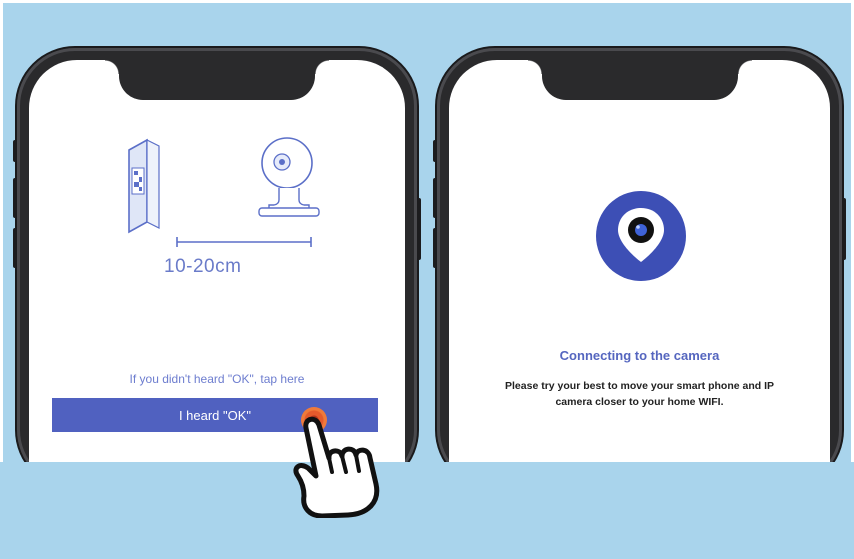 This screenshot has width=854, height=559. What do you see at coordinates (289, 177) in the screenshot?
I see `camera-icon` at bounding box center [289, 177].